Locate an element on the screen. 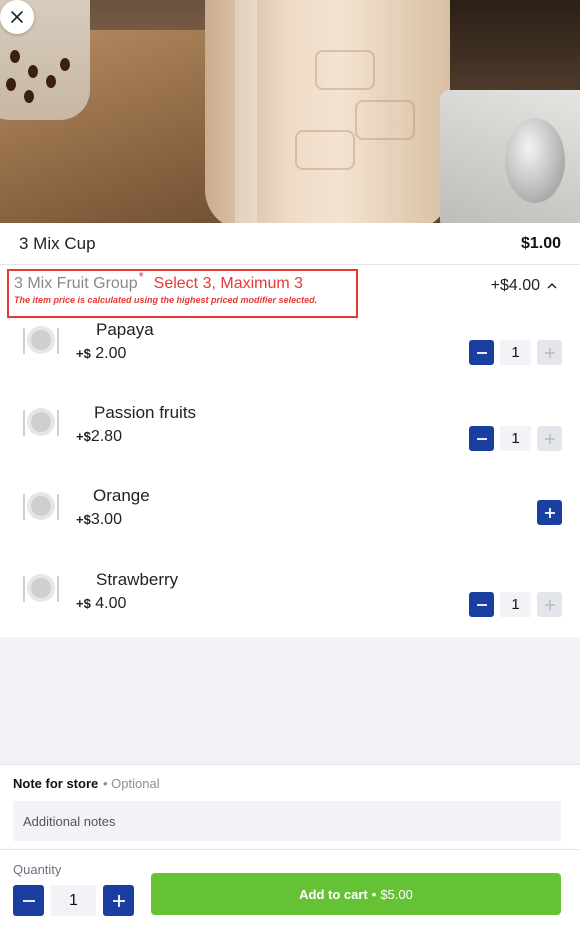 The width and height of the screenshot is (580, 936). cart-amount: $5.00 is located at coordinates (396, 894).